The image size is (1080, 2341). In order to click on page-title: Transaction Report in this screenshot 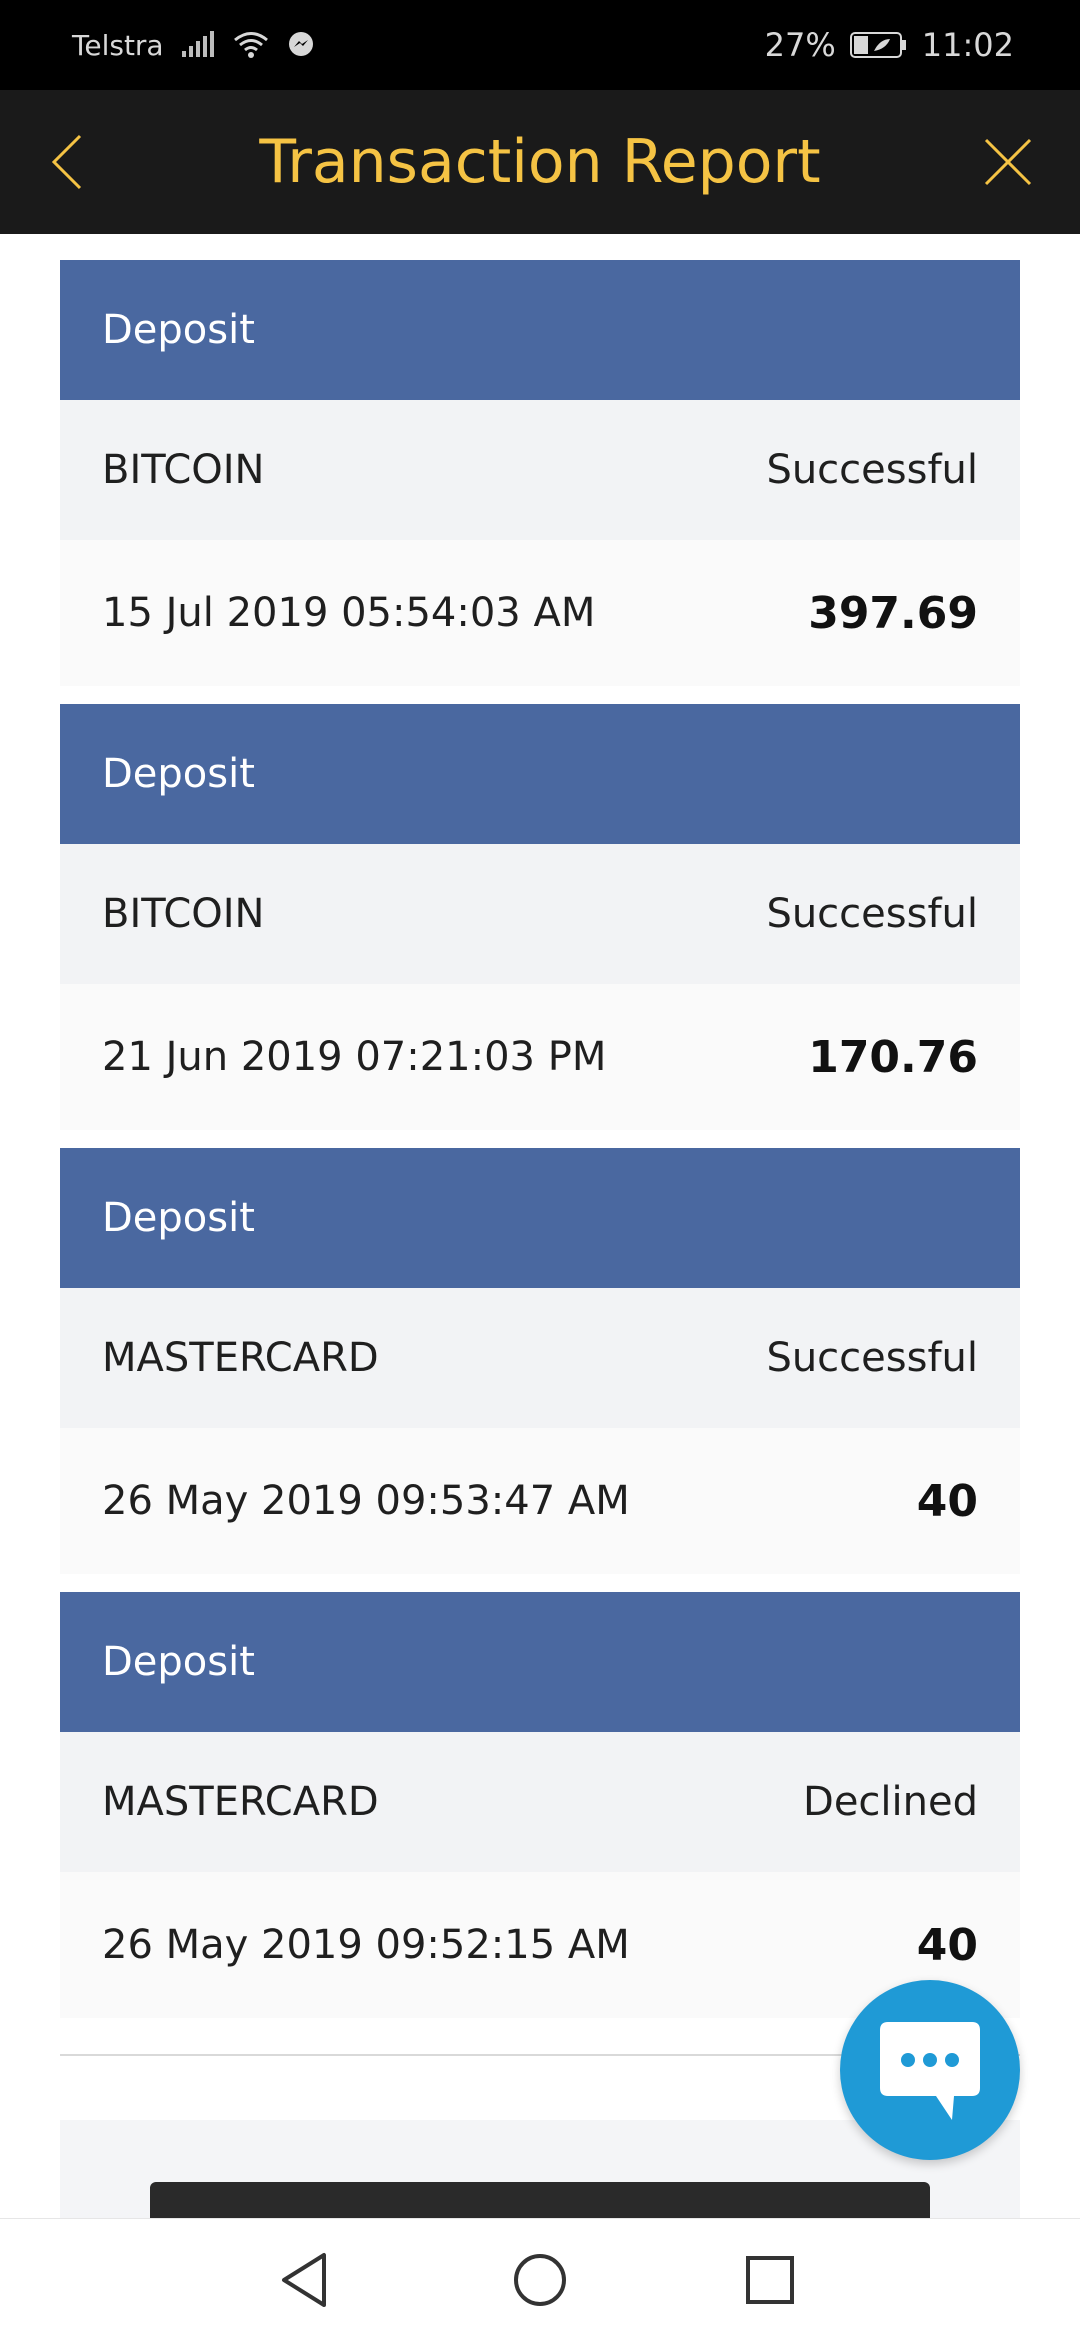, I will do `click(540, 162)`.